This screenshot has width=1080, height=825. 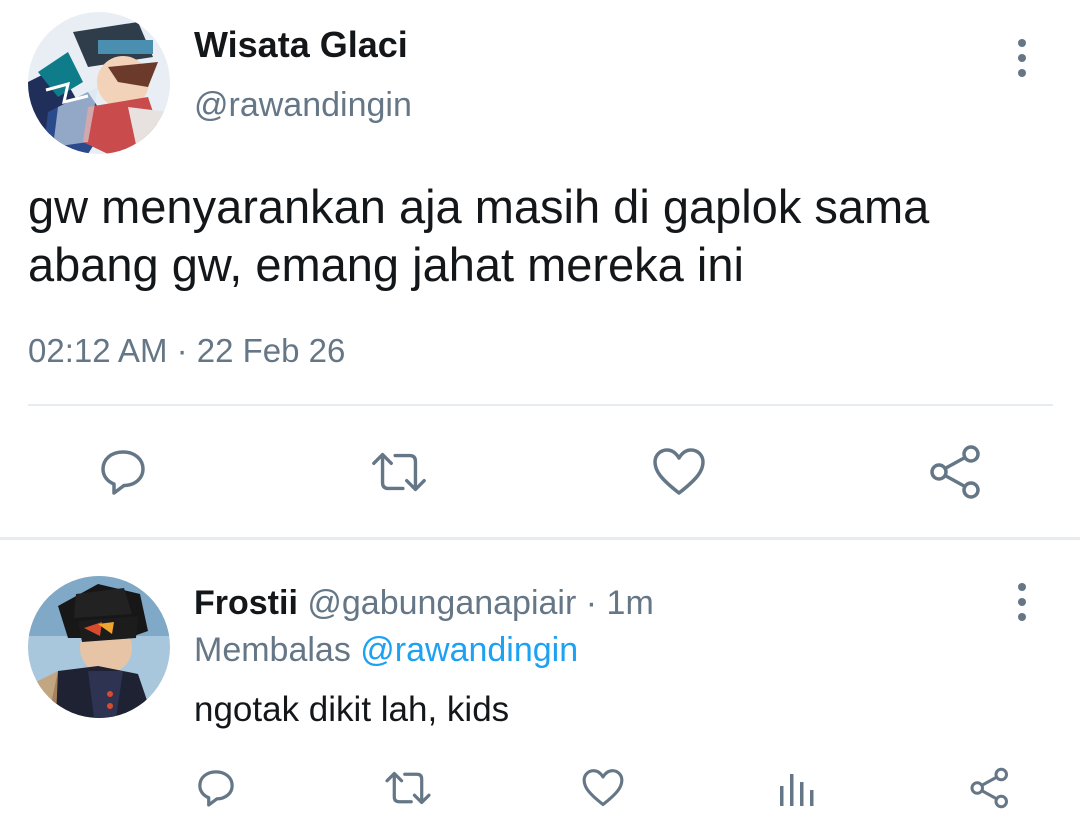 I want to click on reply-like-button, so click(x=603, y=788).